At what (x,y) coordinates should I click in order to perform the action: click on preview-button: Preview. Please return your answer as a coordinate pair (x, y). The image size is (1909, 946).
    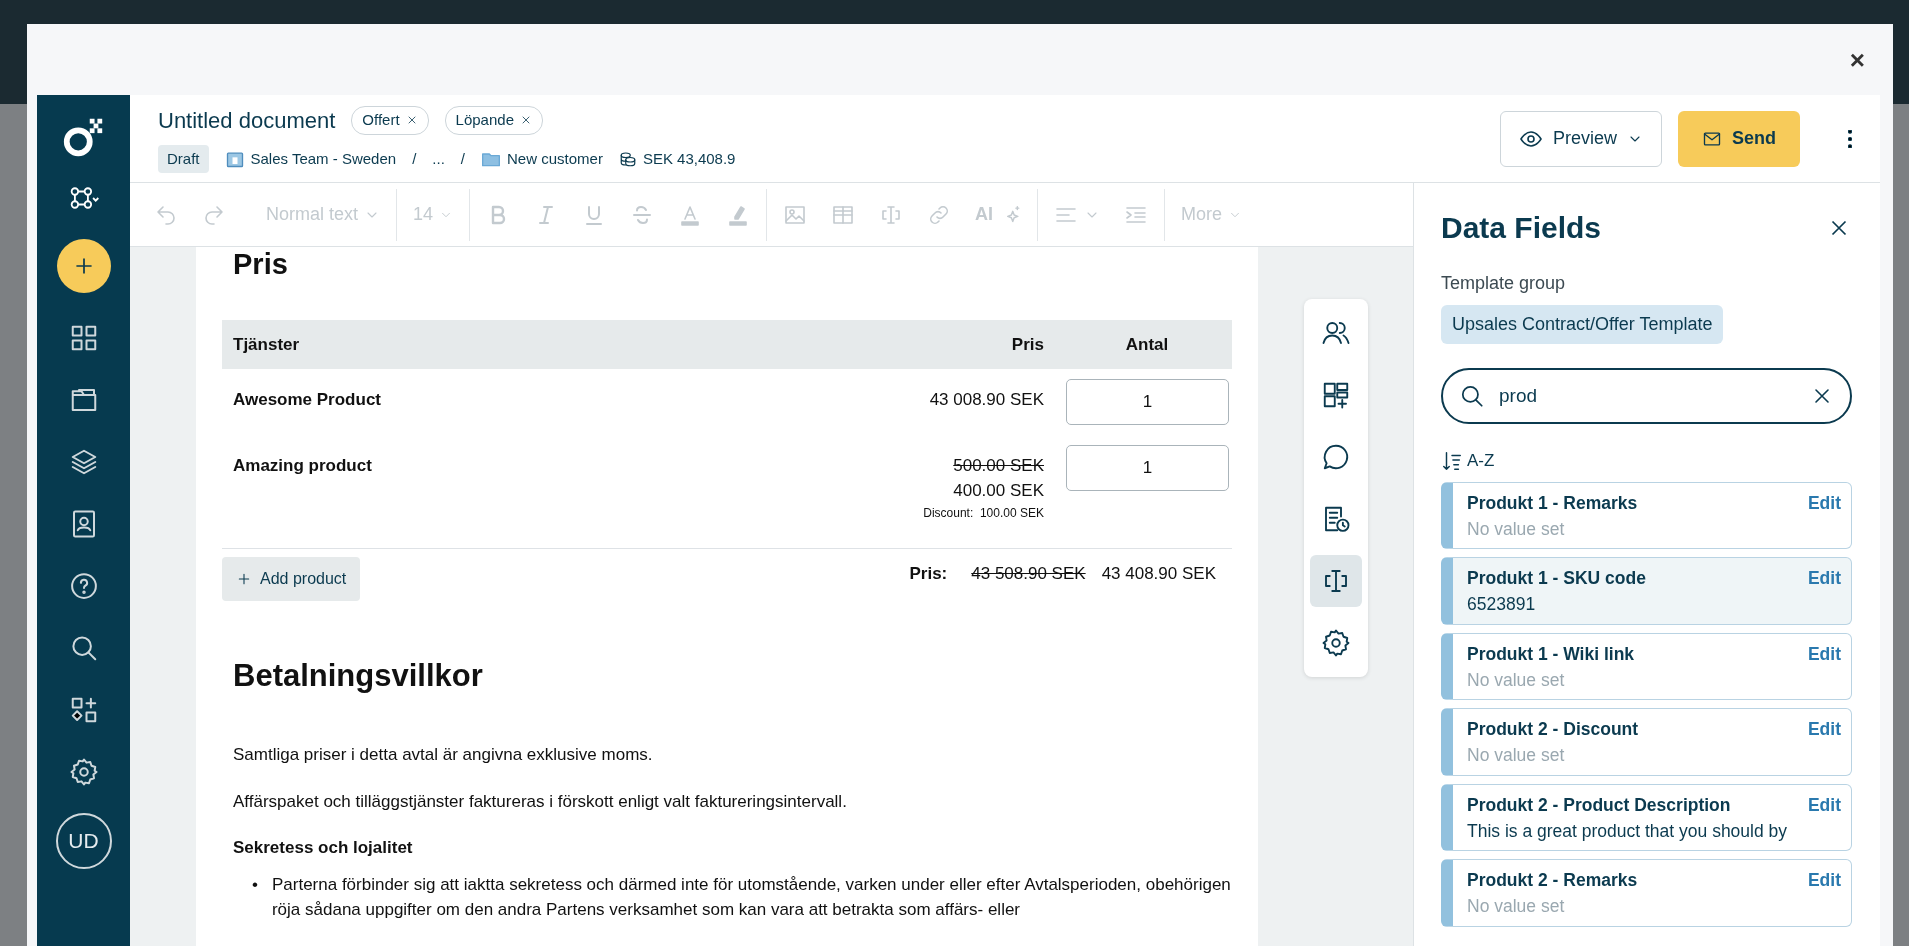
    Looking at the image, I should click on (1580, 138).